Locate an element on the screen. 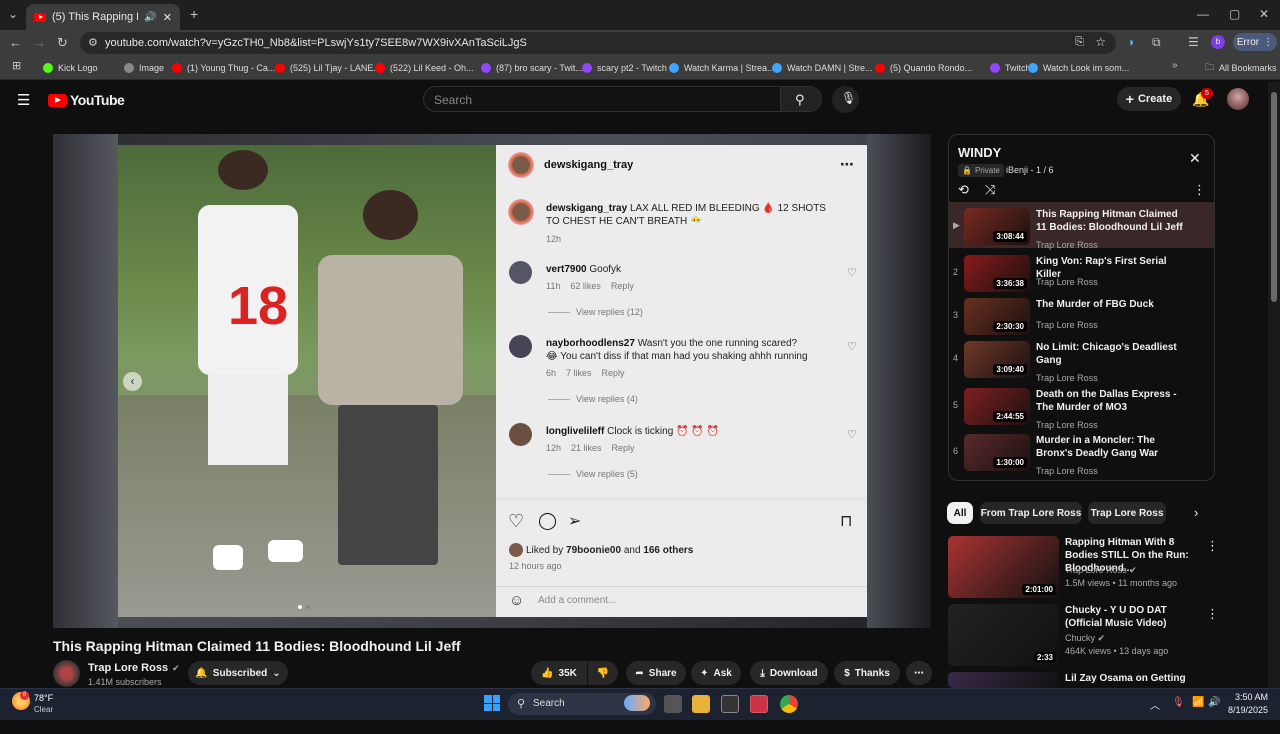 Image resolution: width=1280 pixels, height=734 pixels. speaker-icon: 🔊 is located at coordinates (150, 17).